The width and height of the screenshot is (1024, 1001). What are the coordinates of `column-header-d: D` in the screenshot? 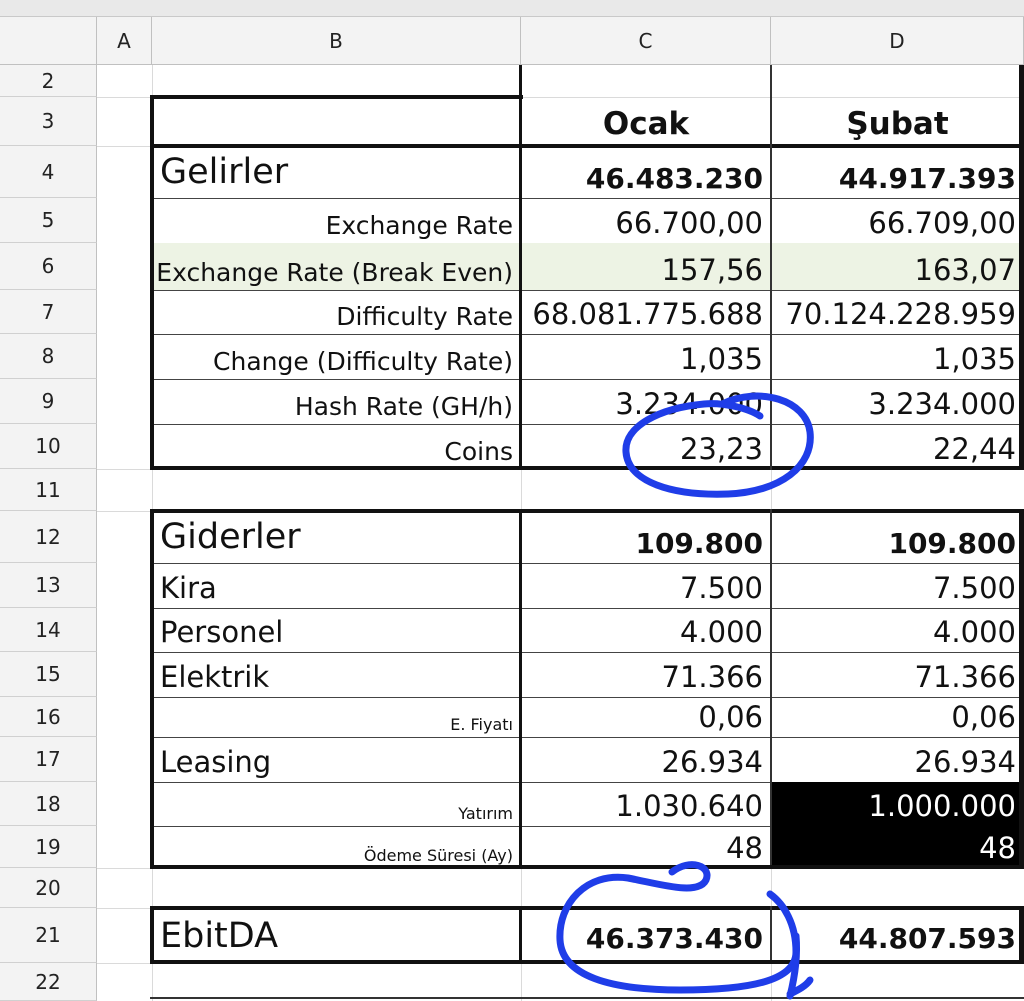 It's located at (897, 41).